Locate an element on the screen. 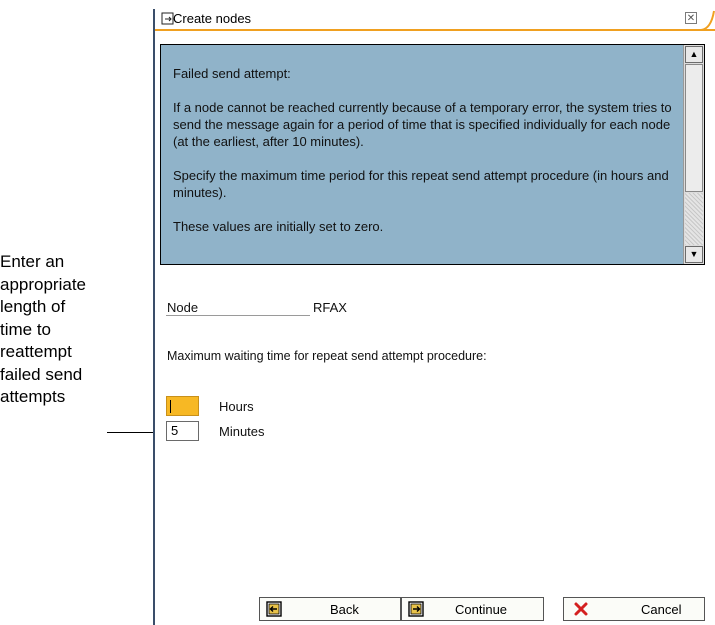 The image size is (715, 625). dialog-title: Create nodes is located at coordinates (212, 18).